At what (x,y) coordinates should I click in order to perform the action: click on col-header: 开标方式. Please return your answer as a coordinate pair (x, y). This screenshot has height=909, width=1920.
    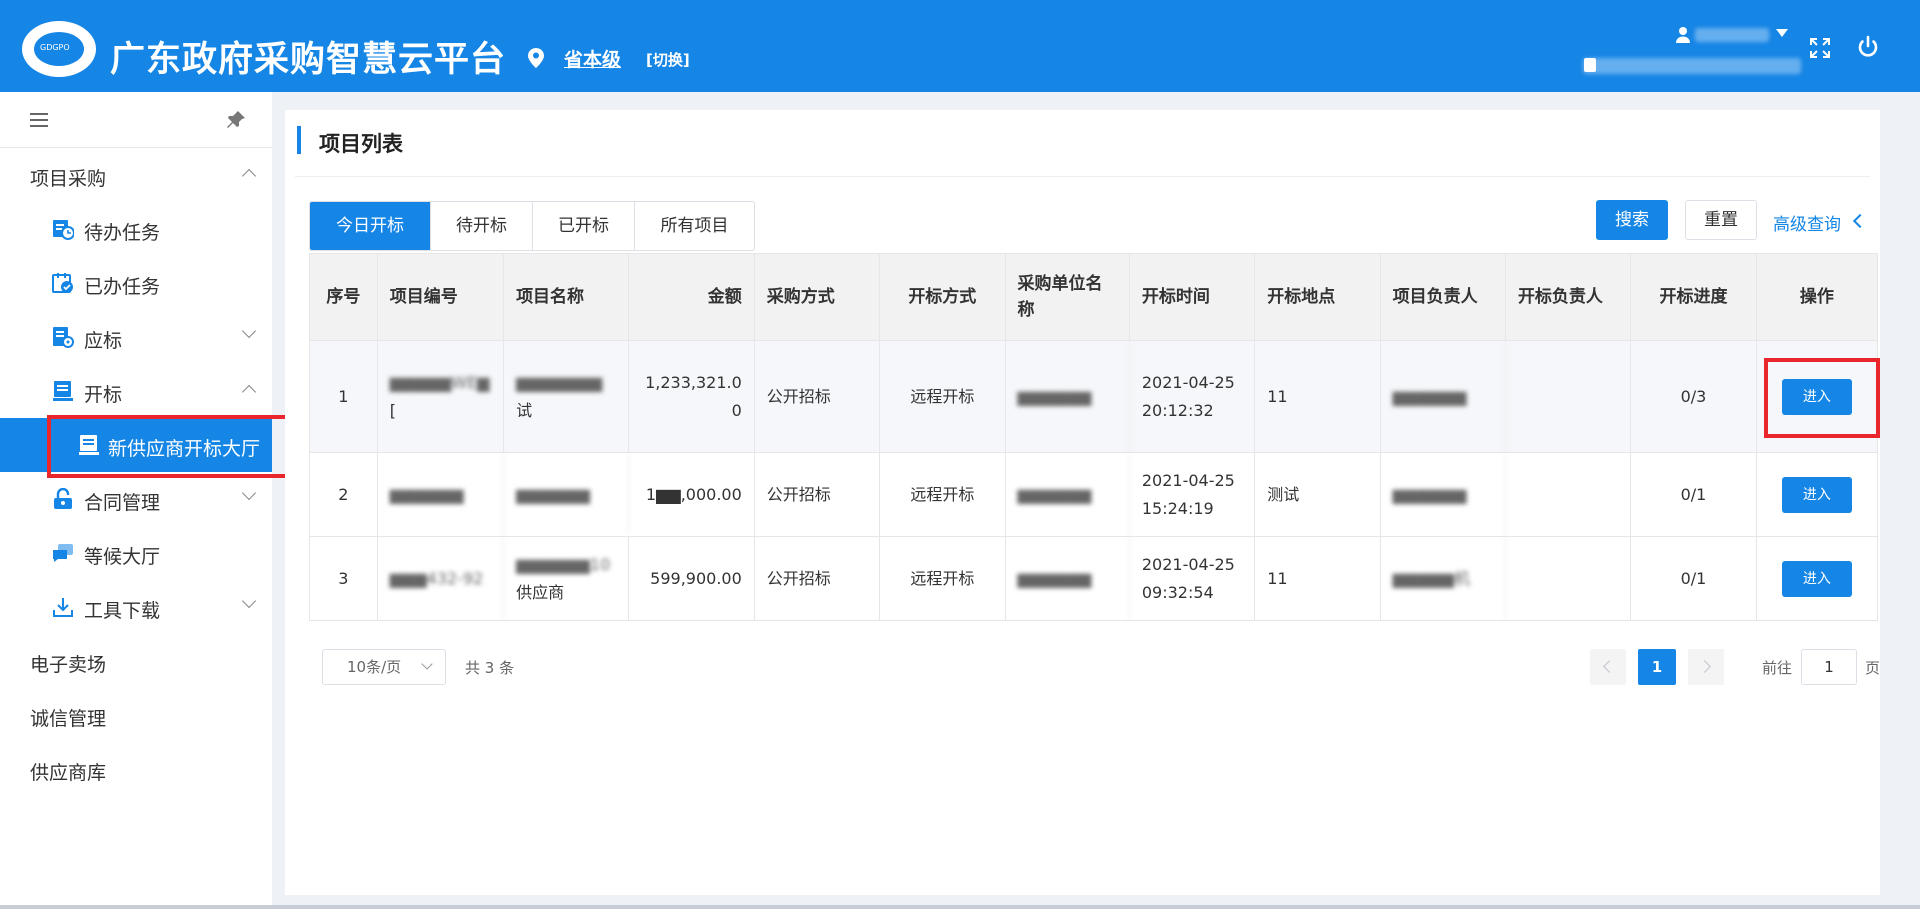
    Looking at the image, I should click on (943, 297).